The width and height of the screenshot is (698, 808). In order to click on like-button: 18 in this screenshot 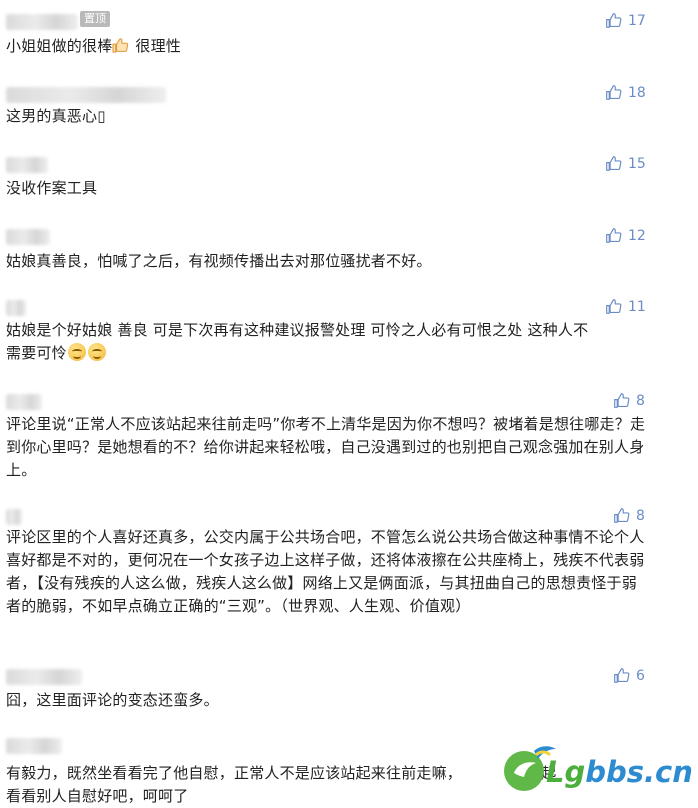, I will do `click(625, 92)`.